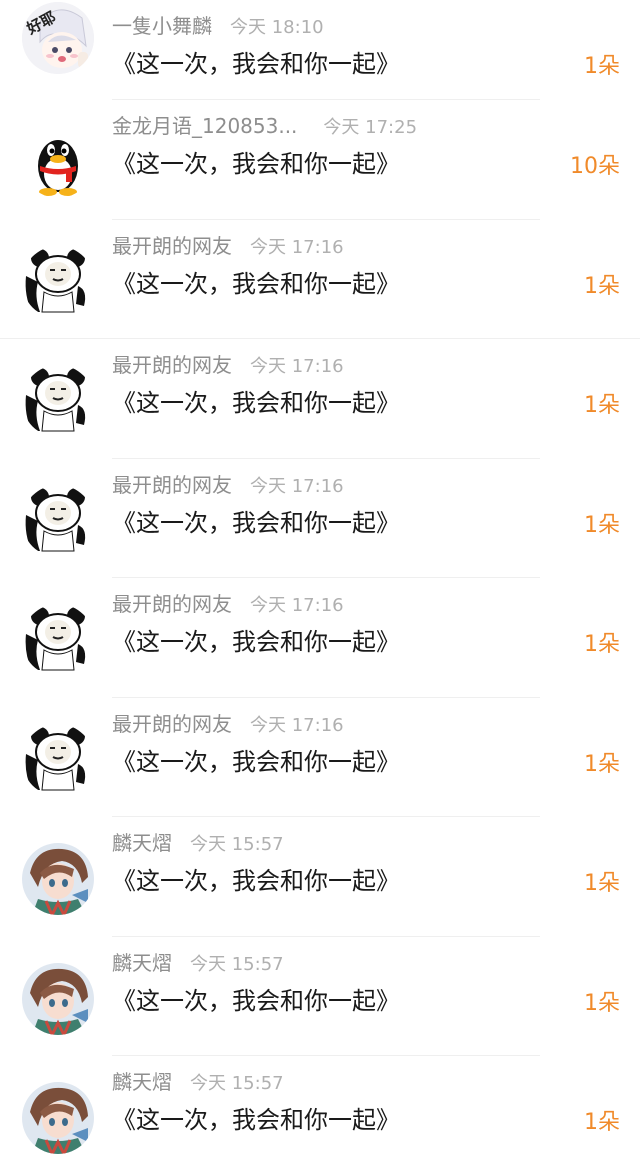 This screenshot has height=1176, width=640. Describe the element at coordinates (370, 127) in the screenshot. I see `timestamp: 今天 17:25` at that location.